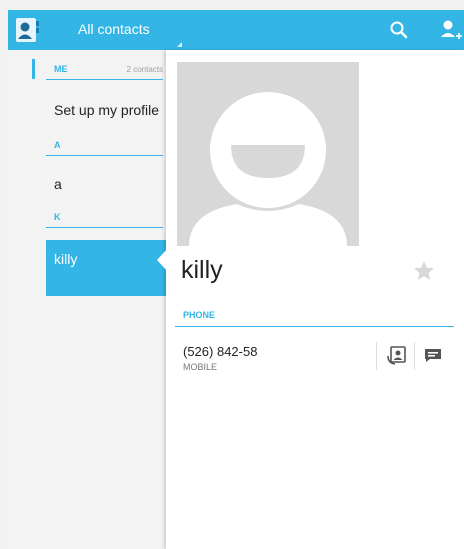 This screenshot has width=464, height=549. What do you see at coordinates (200, 367) in the screenshot?
I see `phone-type: MOBILE` at bounding box center [200, 367].